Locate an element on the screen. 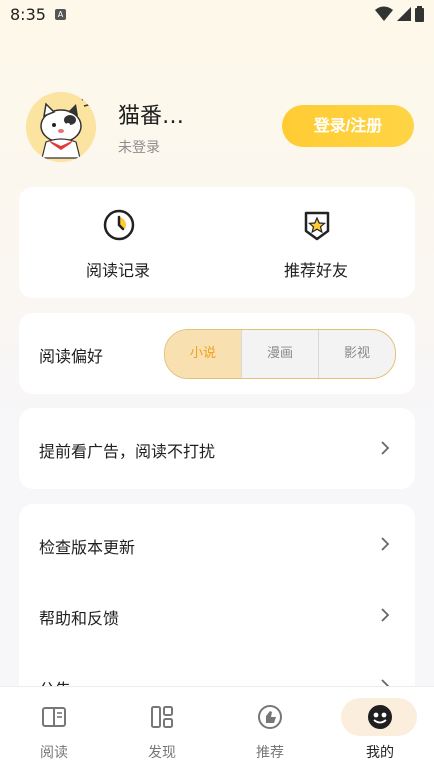 The image size is (434, 772). avatar is located at coordinates (61, 127).